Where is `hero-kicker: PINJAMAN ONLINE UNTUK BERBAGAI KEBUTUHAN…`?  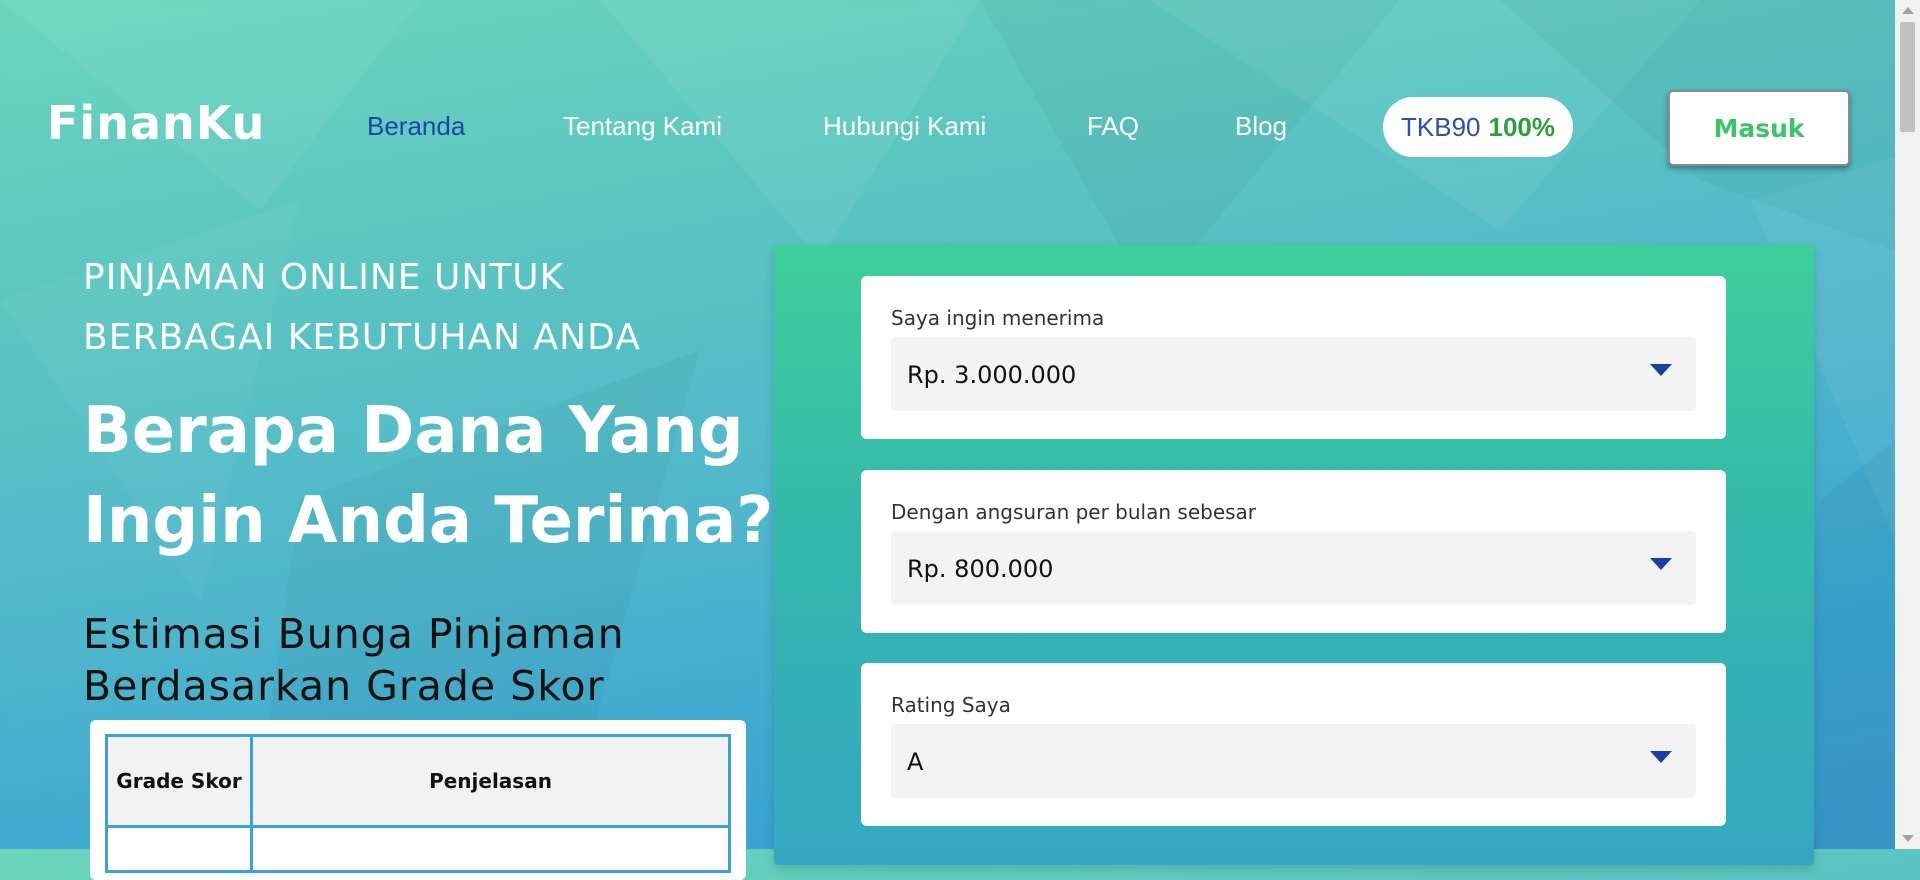 hero-kicker: PINJAMAN ONLINE UNTUK BERBAGAI KEBUTUHAN… is located at coordinates (362, 307).